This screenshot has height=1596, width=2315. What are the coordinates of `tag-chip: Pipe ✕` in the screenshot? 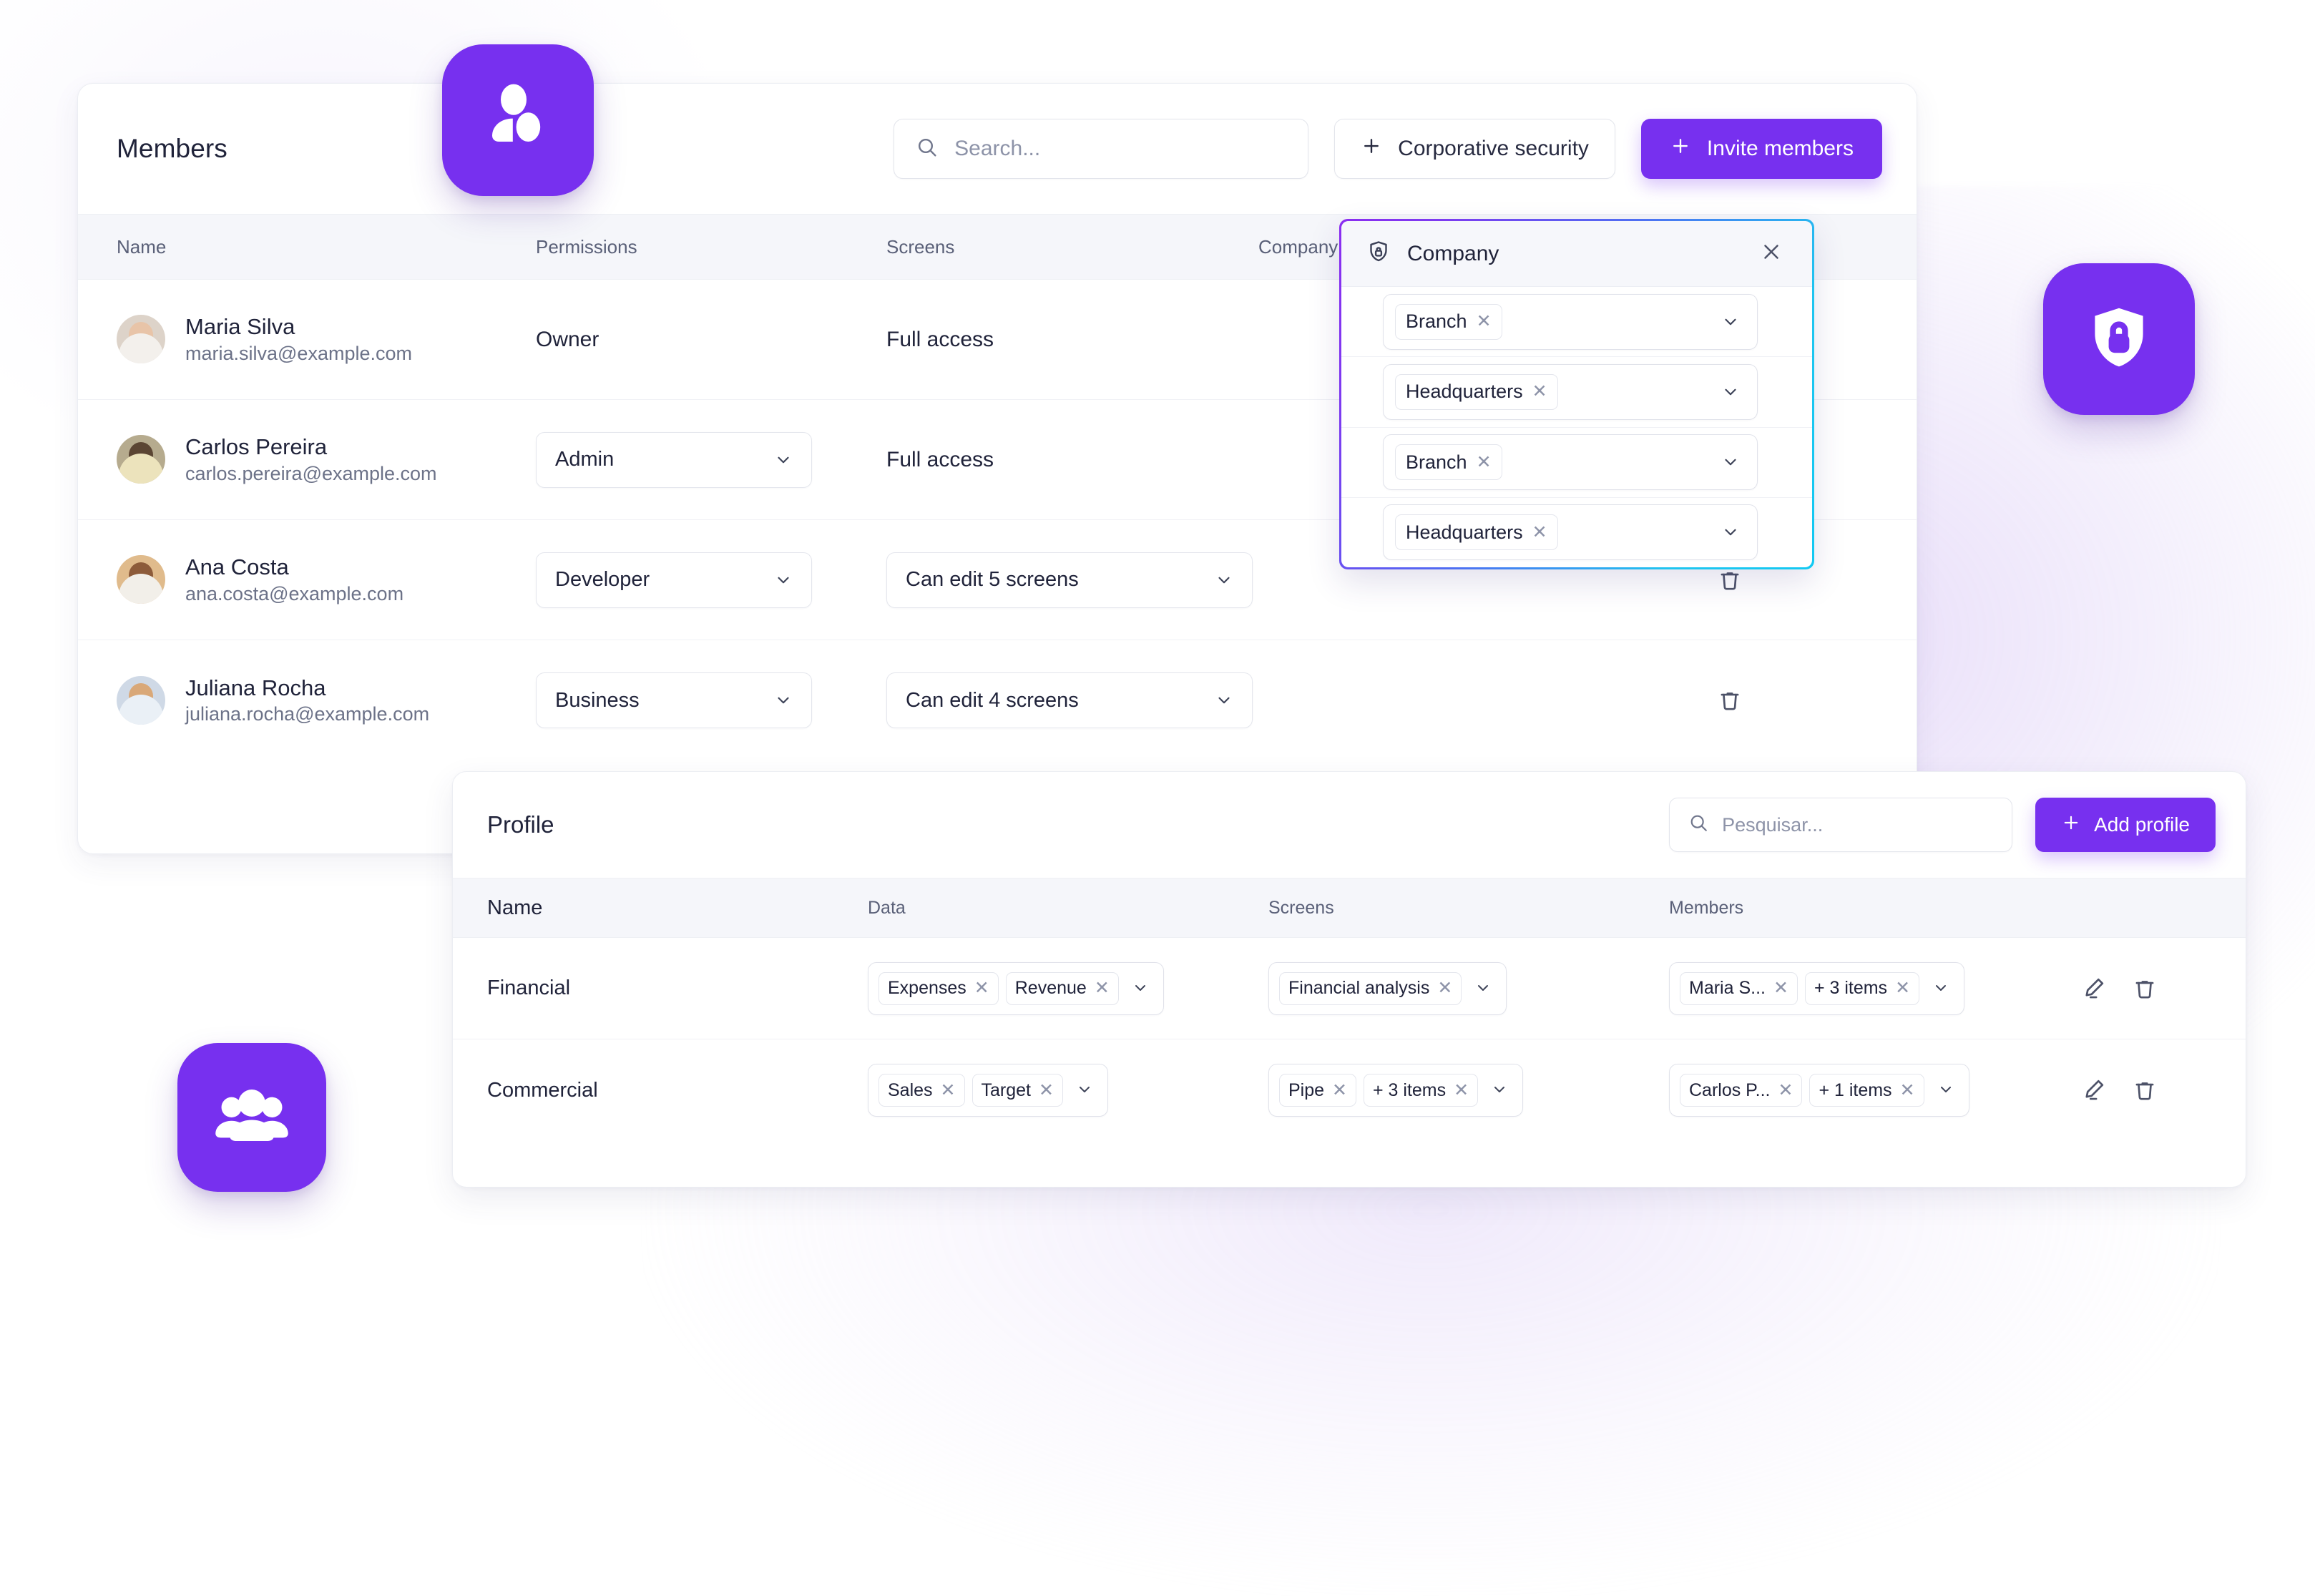 It's located at (1317, 1090).